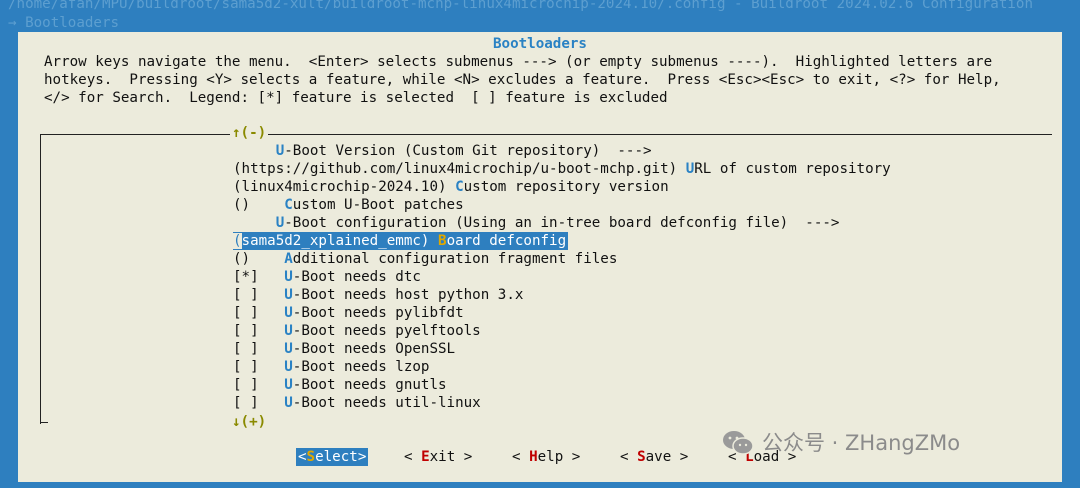  Describe the element at coordinates (566, 187) in the screenshot. I see `menu-item-label: ustom repository version` at that location.